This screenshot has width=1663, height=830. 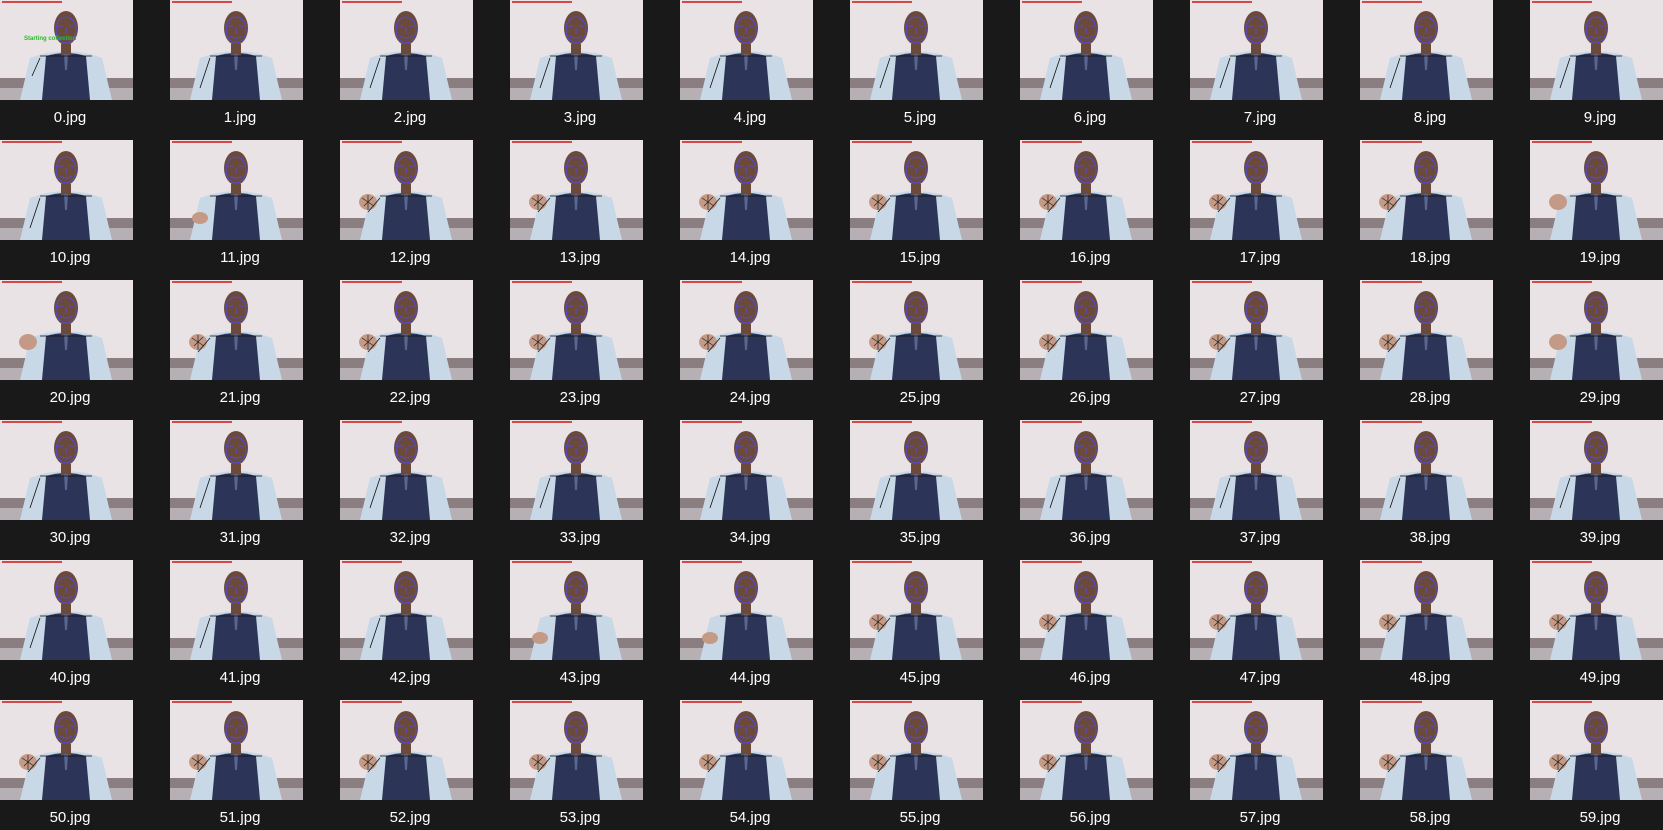 I want to click on file-item: 39.jpg, so click(x=1596, y=490).